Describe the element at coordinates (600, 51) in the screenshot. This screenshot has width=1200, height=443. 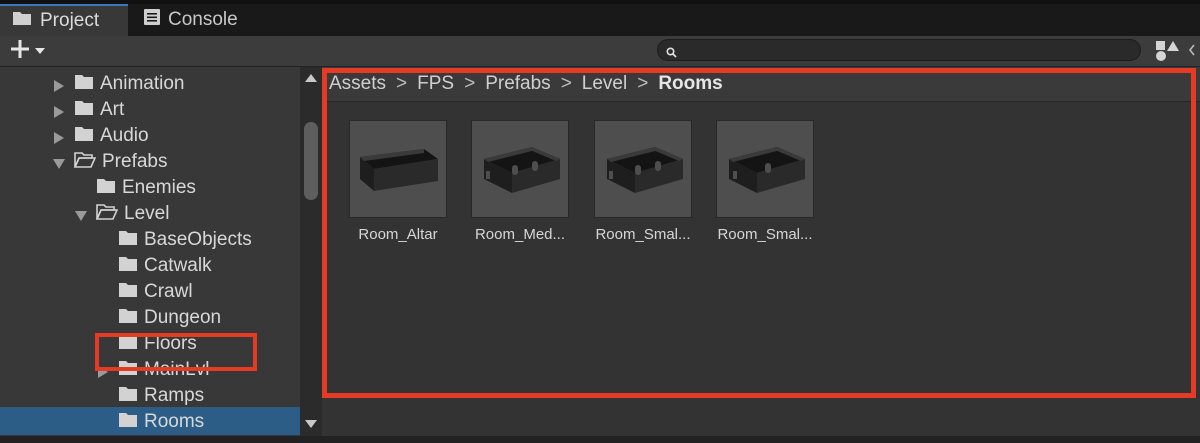
I see `project-toolbar` at that location.